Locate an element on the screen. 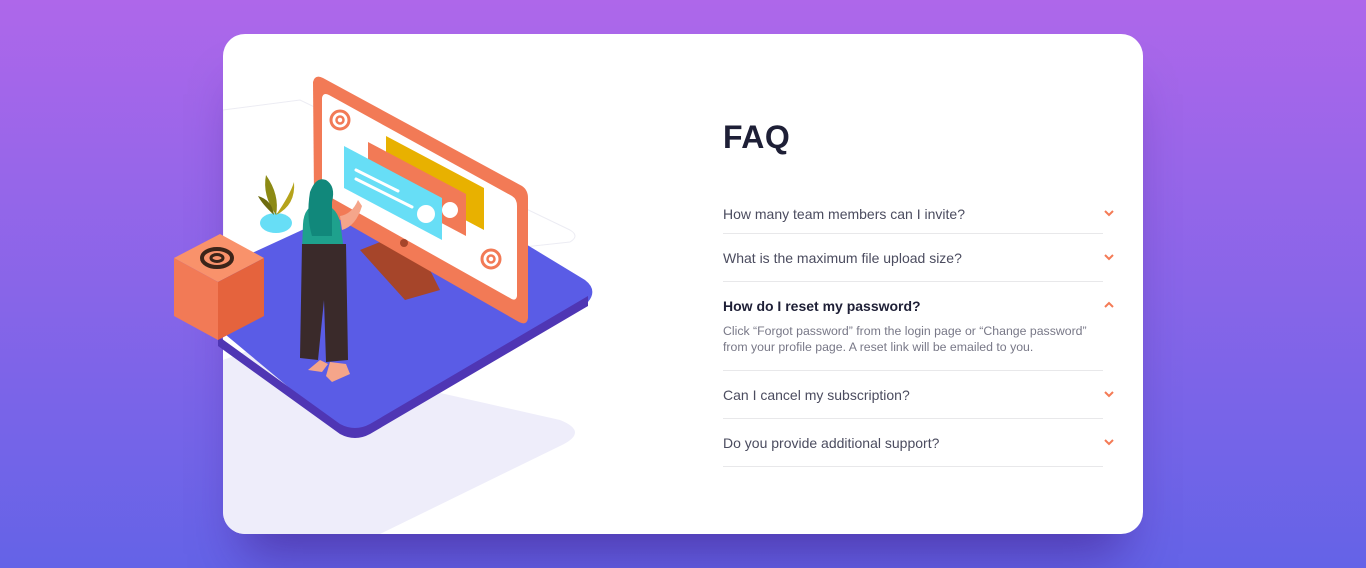 The width and height of the screenshot is (1366, 568). faq-item: What is the maximum file upload size? is located at coordinates (918, 258).